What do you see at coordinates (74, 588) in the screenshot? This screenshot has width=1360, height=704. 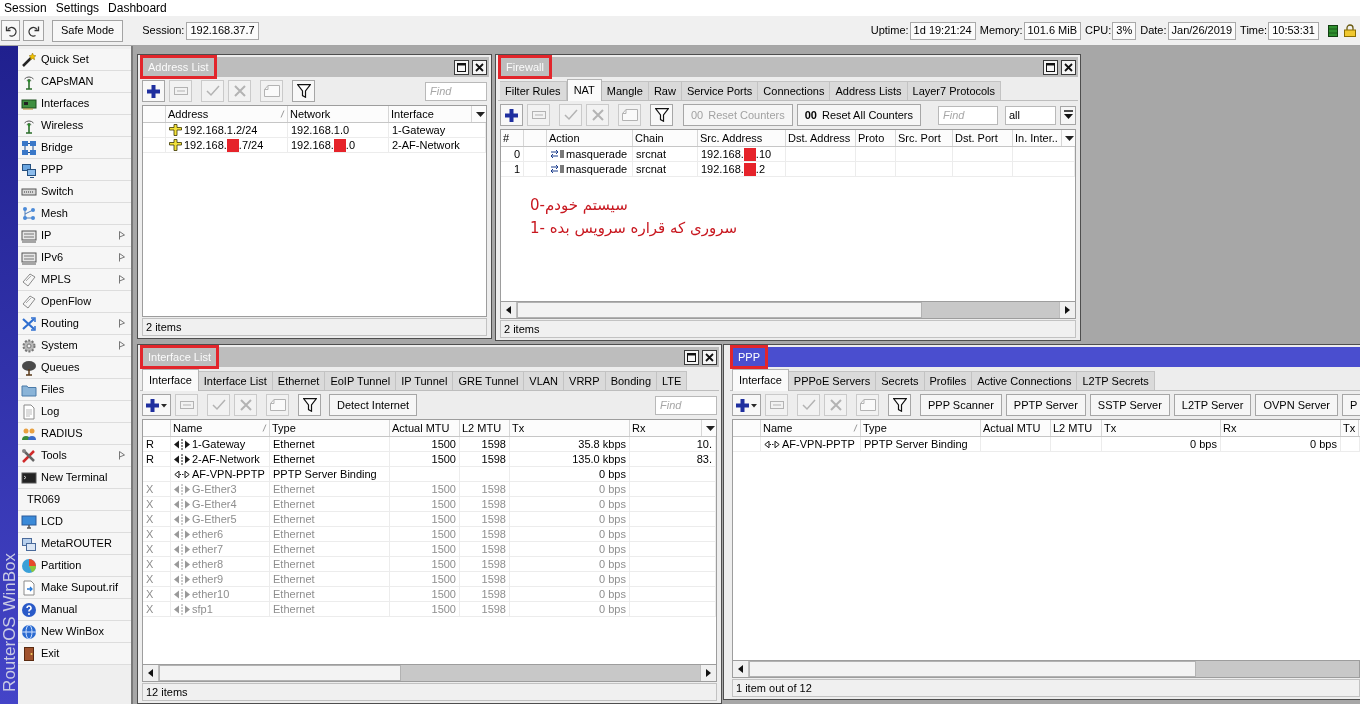 I see `sidebar-item: Make Supout.rif` at bounding box center [74, 588].